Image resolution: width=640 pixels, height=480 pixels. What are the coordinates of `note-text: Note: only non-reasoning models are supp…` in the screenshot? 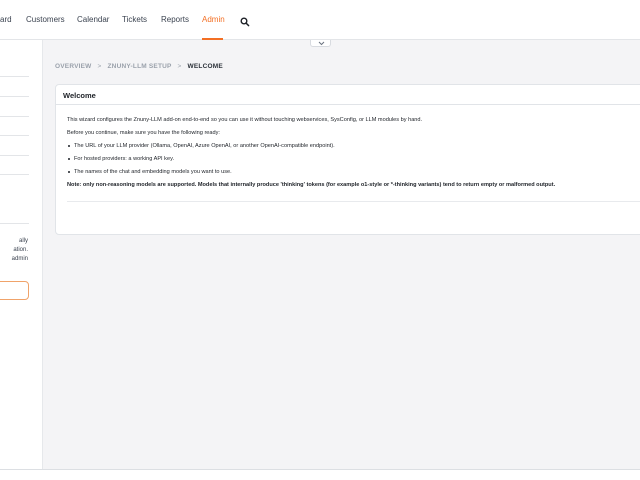 It's located at (311, 185).